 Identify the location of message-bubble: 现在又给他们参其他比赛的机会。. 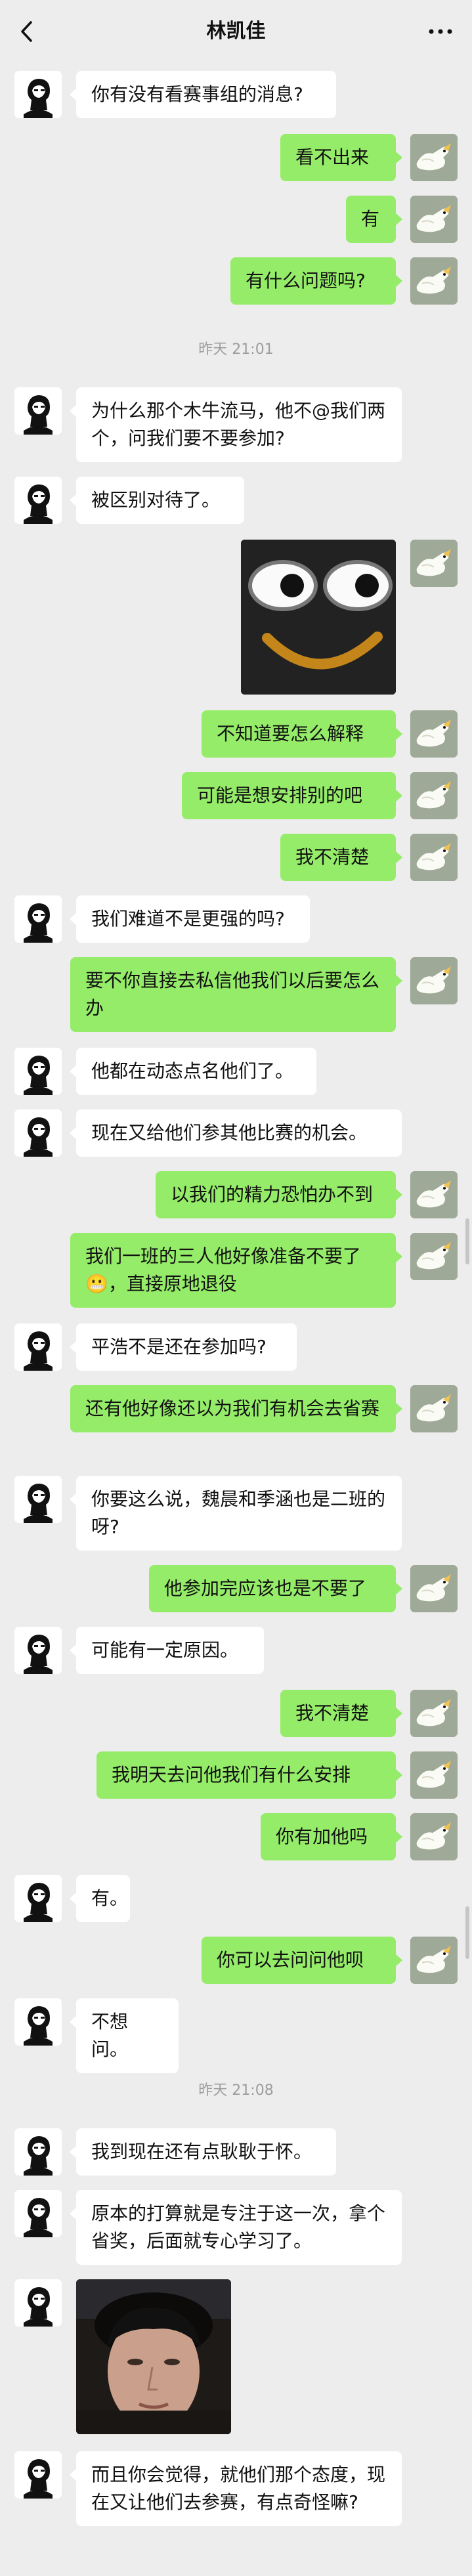
(236, 1133).